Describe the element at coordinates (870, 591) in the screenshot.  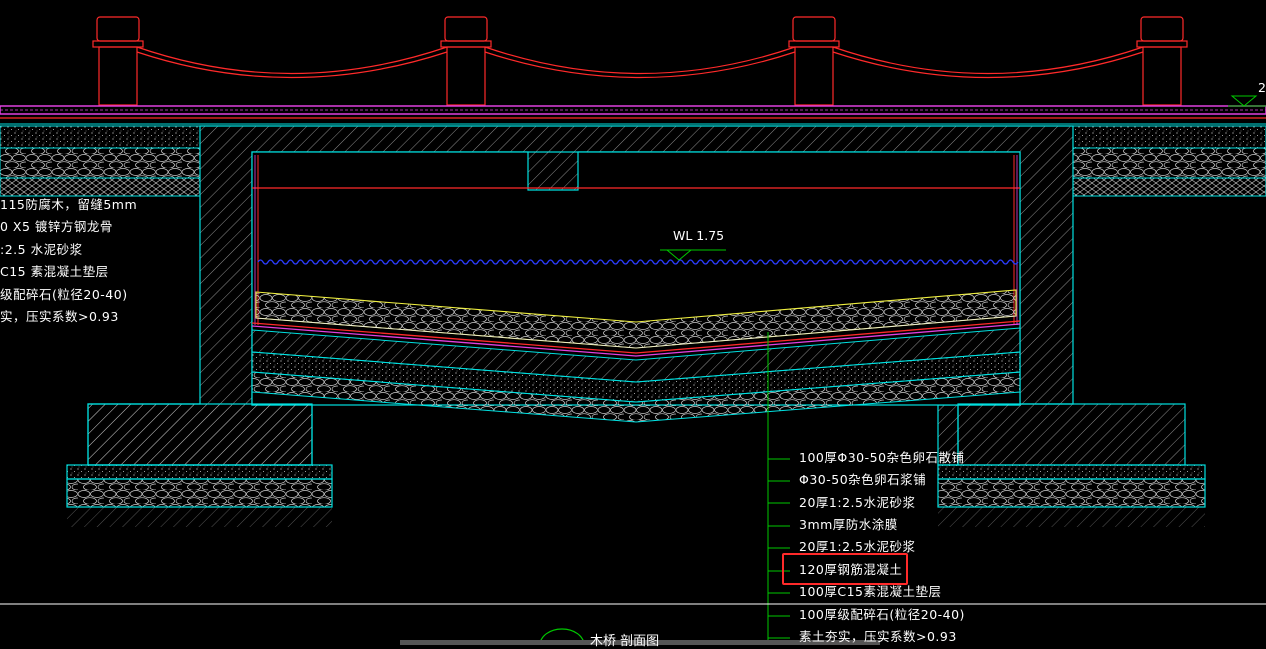
I see `layer-callout: 100厚C15素混凝土垫层` at that location.